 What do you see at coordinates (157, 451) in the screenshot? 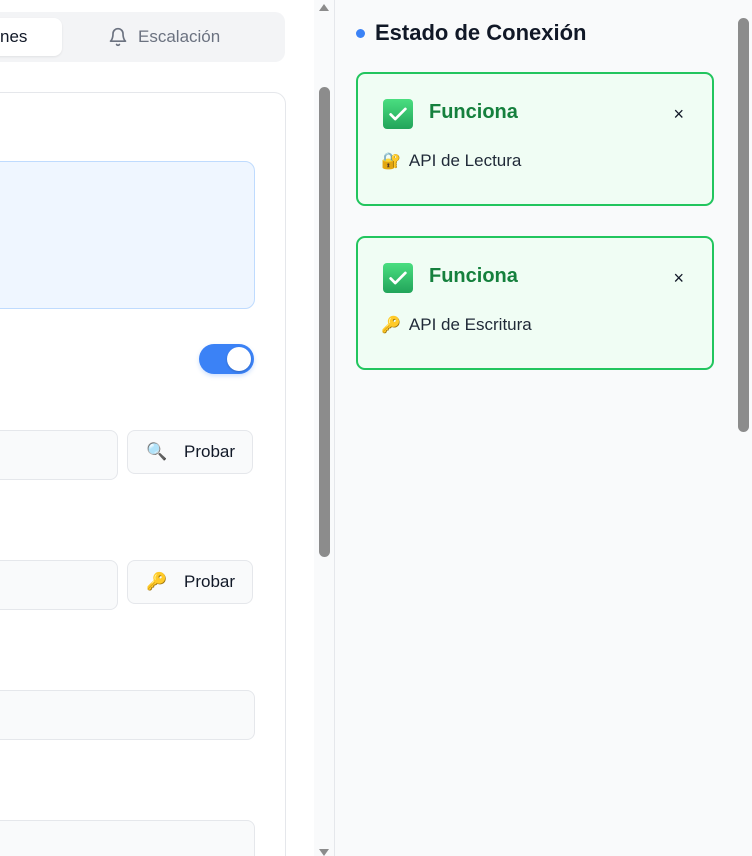
I see `magnifier-icon: 🔍` at bounding box center [157, 451].